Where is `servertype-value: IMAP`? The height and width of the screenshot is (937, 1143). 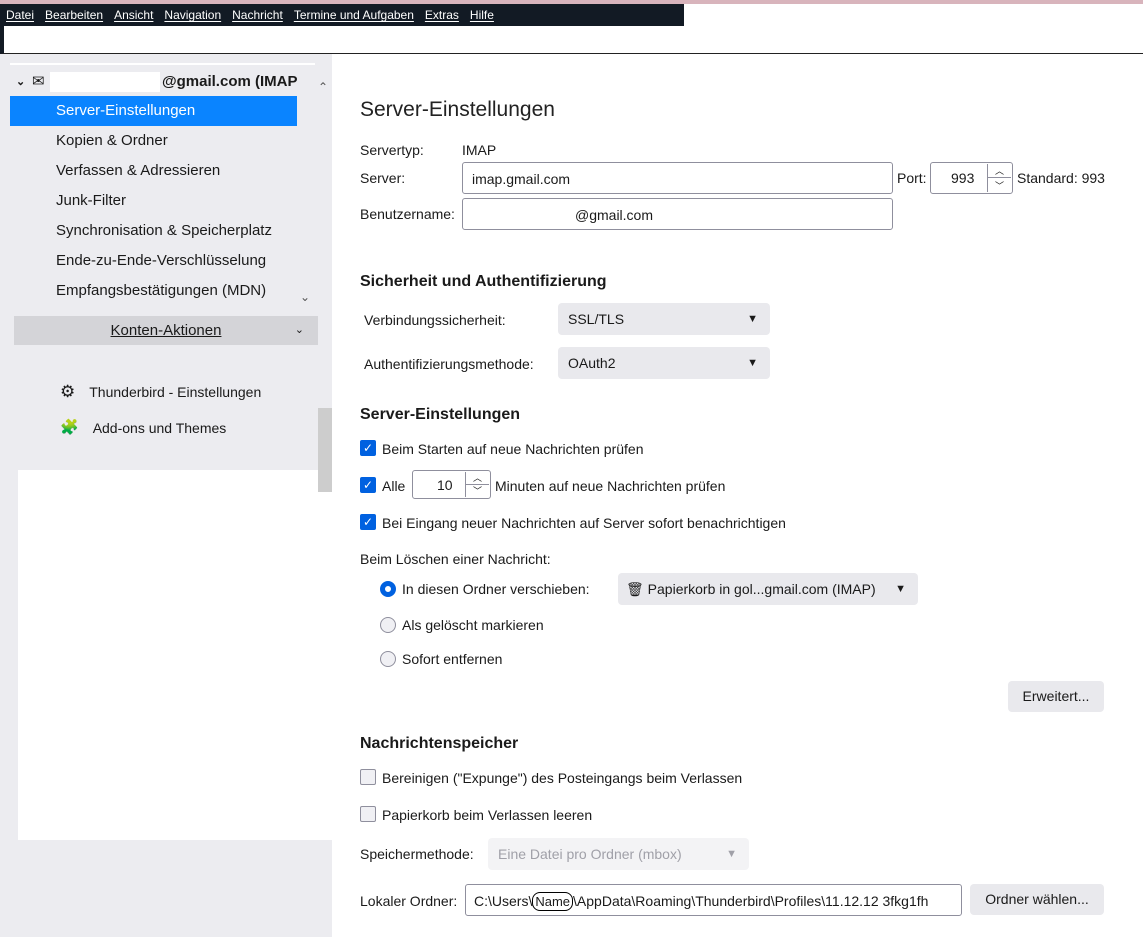
servertype-value: IMAP is located at coordinates (479, 150).